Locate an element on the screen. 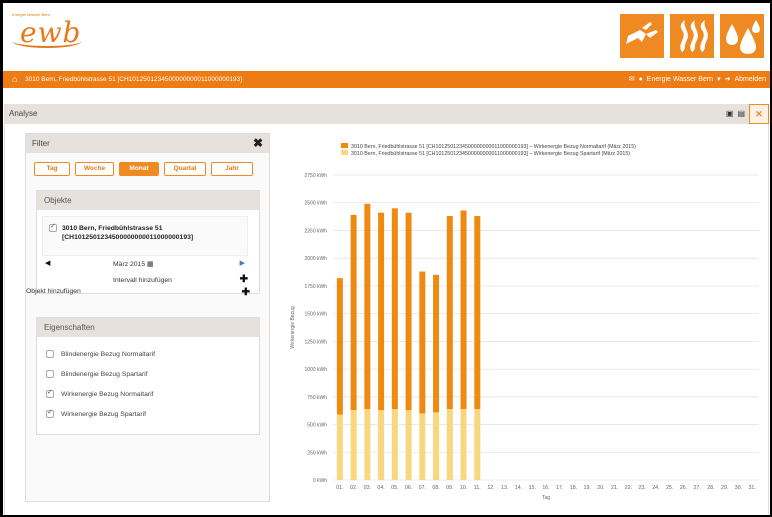 This screenshot has height=517, width=772. x-tick-label: 03. is located at coordinates (367, 488).